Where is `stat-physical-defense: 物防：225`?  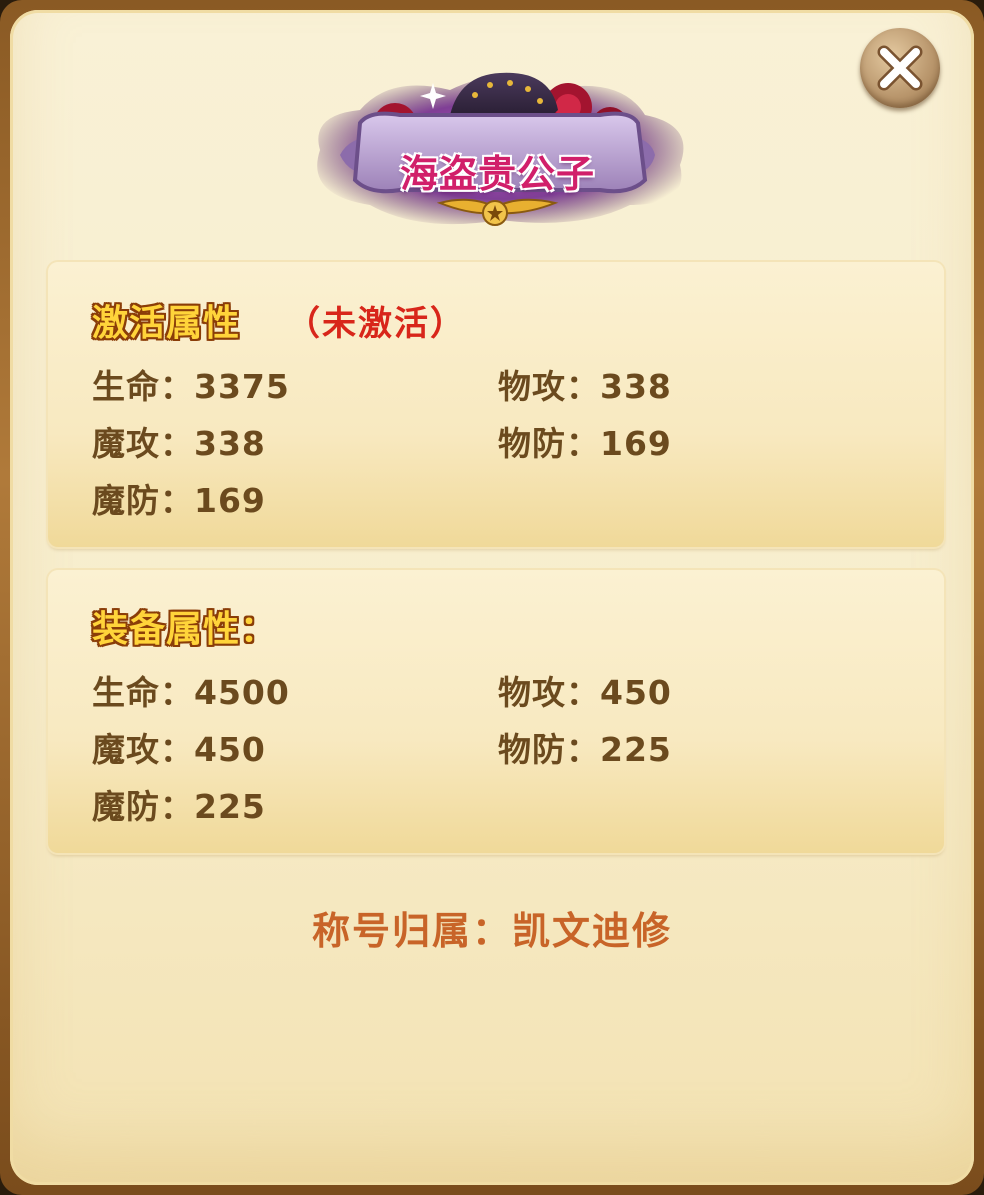 stat-physical-defense: 物防：225 is located at coordinates (585, 747).